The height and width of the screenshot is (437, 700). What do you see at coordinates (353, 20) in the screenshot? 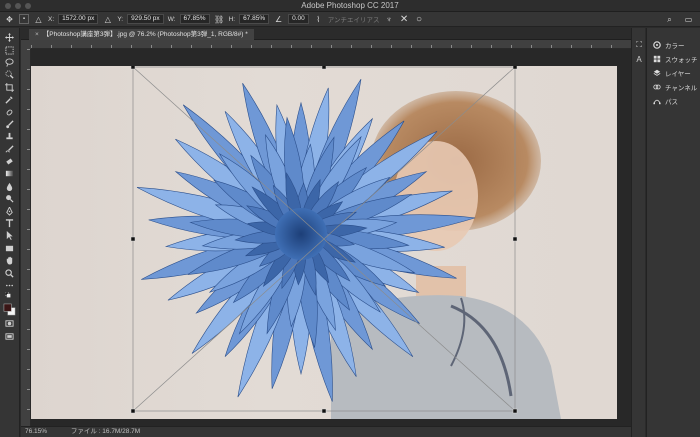
I see `antialias-label: アンチエイリアス` at bounding box center [353, 20].